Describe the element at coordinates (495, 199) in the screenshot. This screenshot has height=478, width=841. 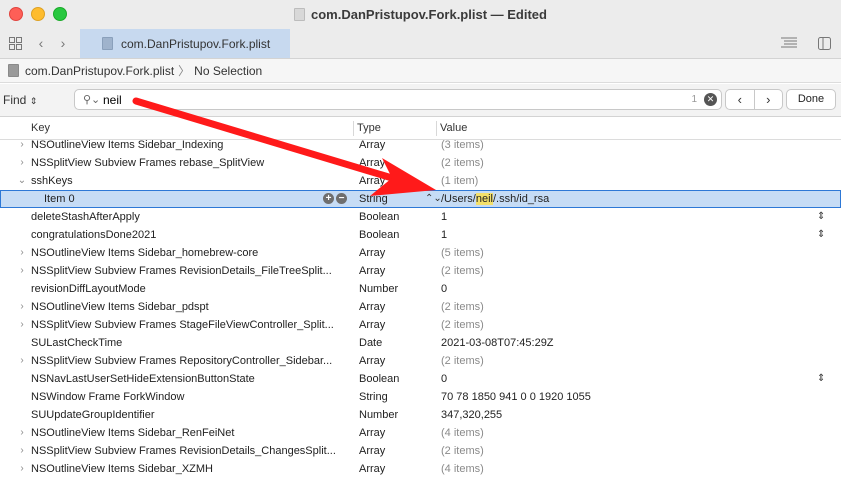
I see `row-value: /Users/neil/.ssh/id_rsa` at that location.